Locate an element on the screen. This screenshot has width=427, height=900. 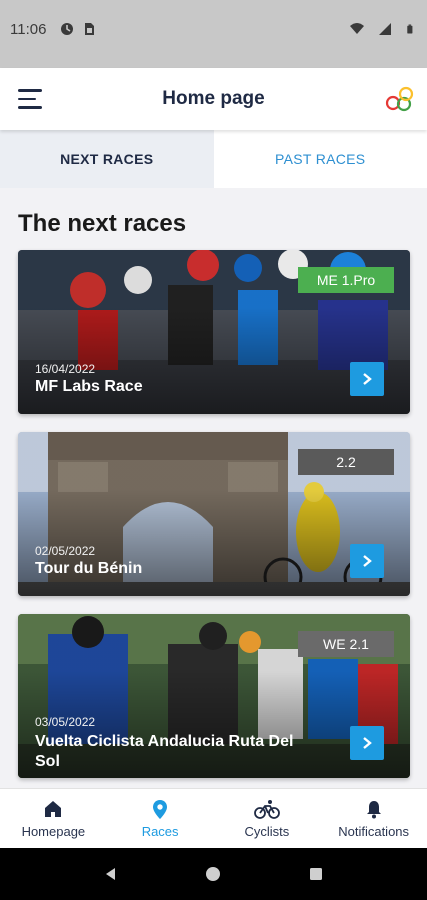
hamburger-menu-icon is located at coordinates (31, 99).